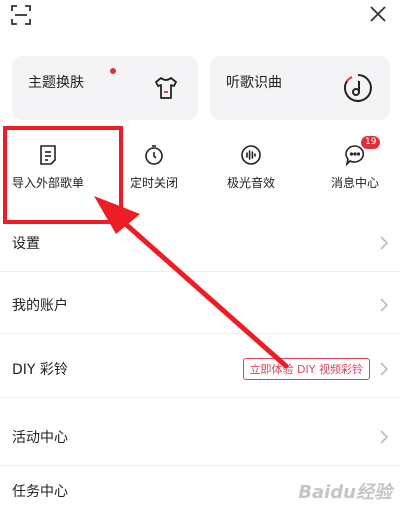 This screenshot has height=512, width=400. I want to click on diy-ringtone-label: DIY 彩铃, so click(40, 369).